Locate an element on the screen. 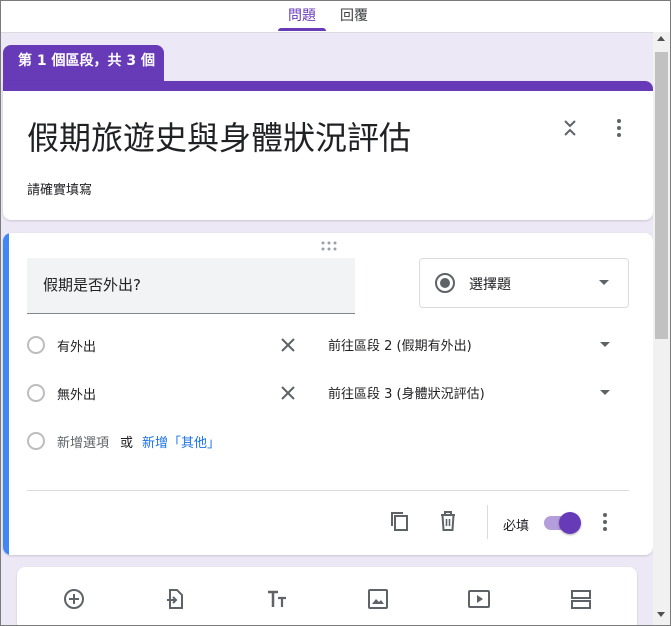 Image resolution: width=671 pixels, height=626 pixels. or-label: 或 is located at coordinates (127, 443).